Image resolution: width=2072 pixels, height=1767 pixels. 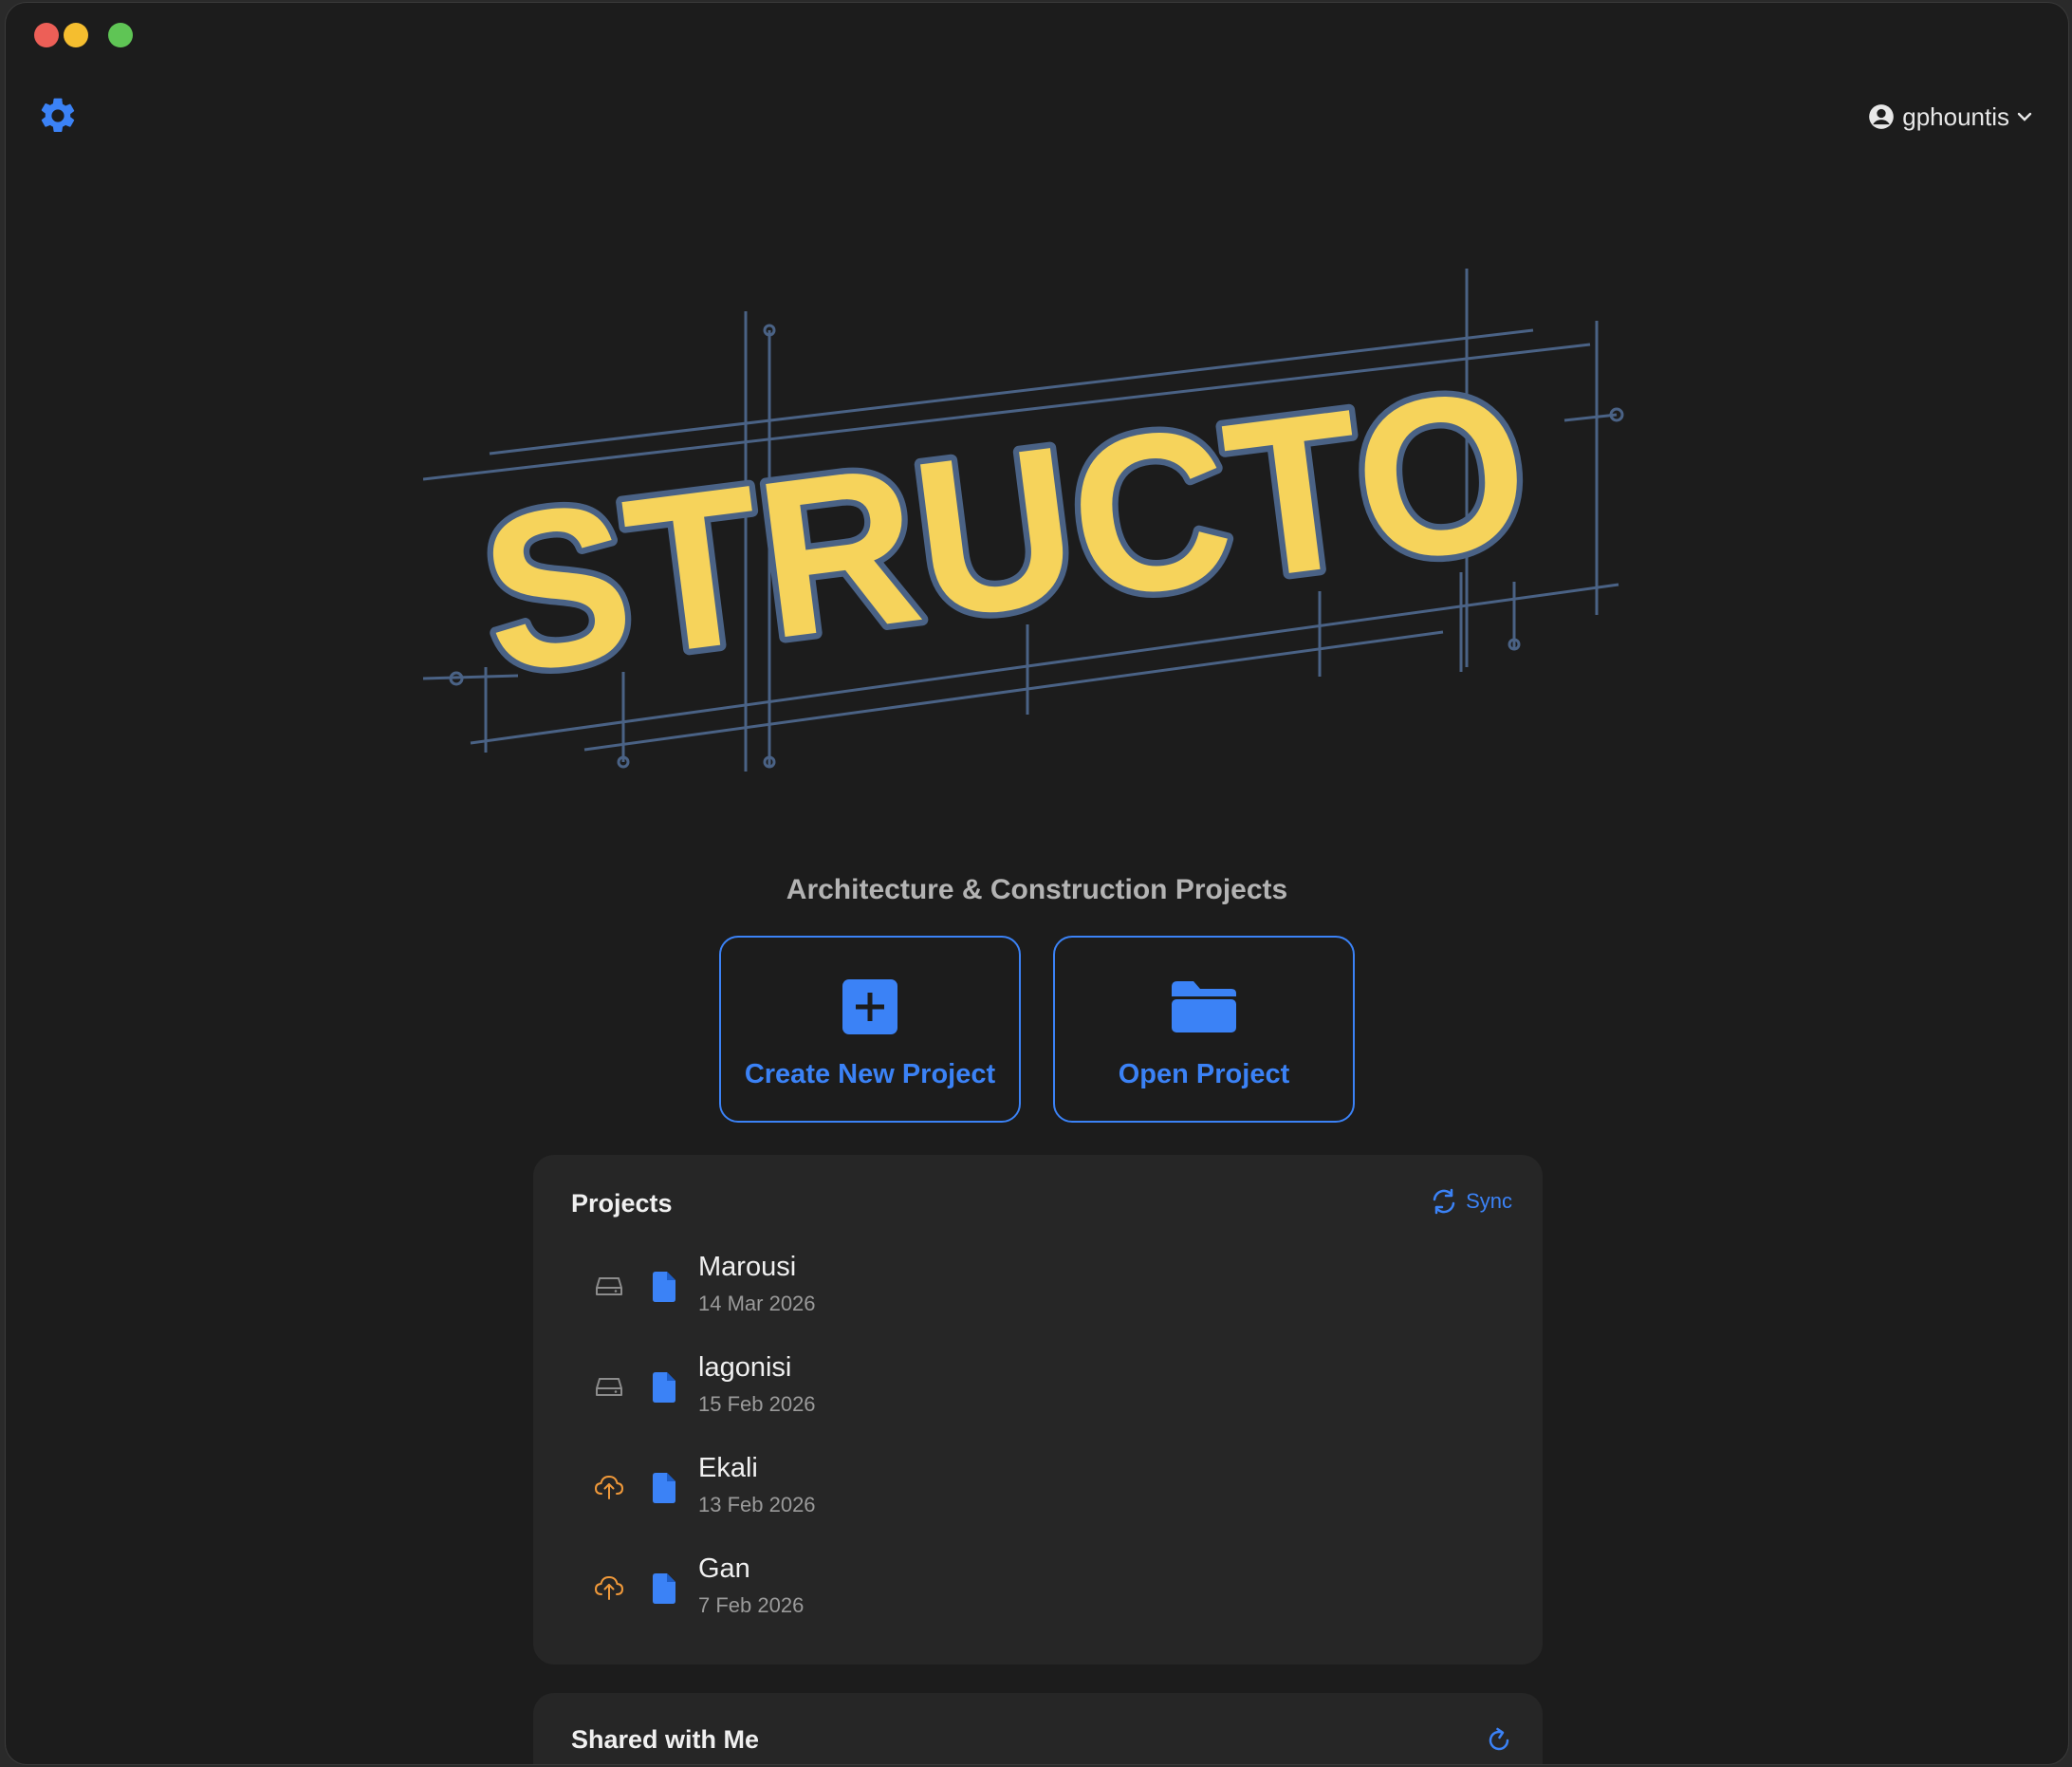 What do you see at coordinates (46, 35) in the screenshot?
I see `close-window-button` at bounding box center [46, 35].